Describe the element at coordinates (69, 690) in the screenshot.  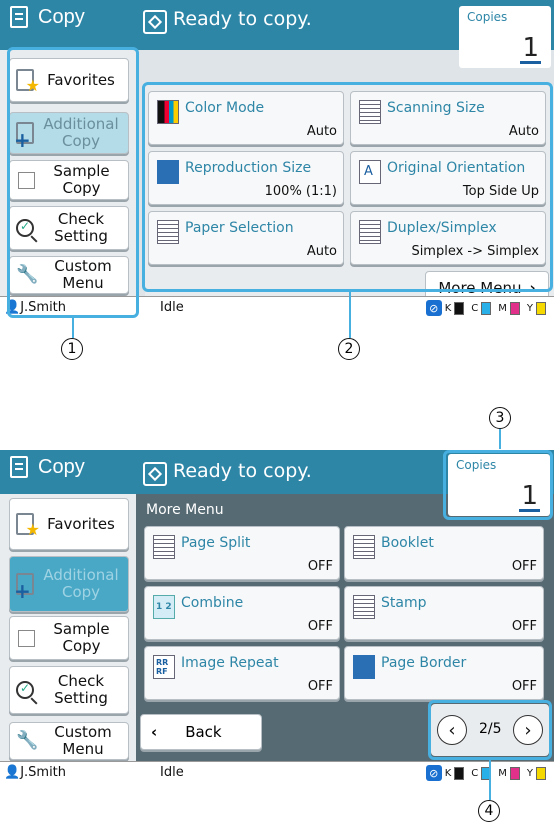
I see `check-setting-button: Check Setting` at that location.